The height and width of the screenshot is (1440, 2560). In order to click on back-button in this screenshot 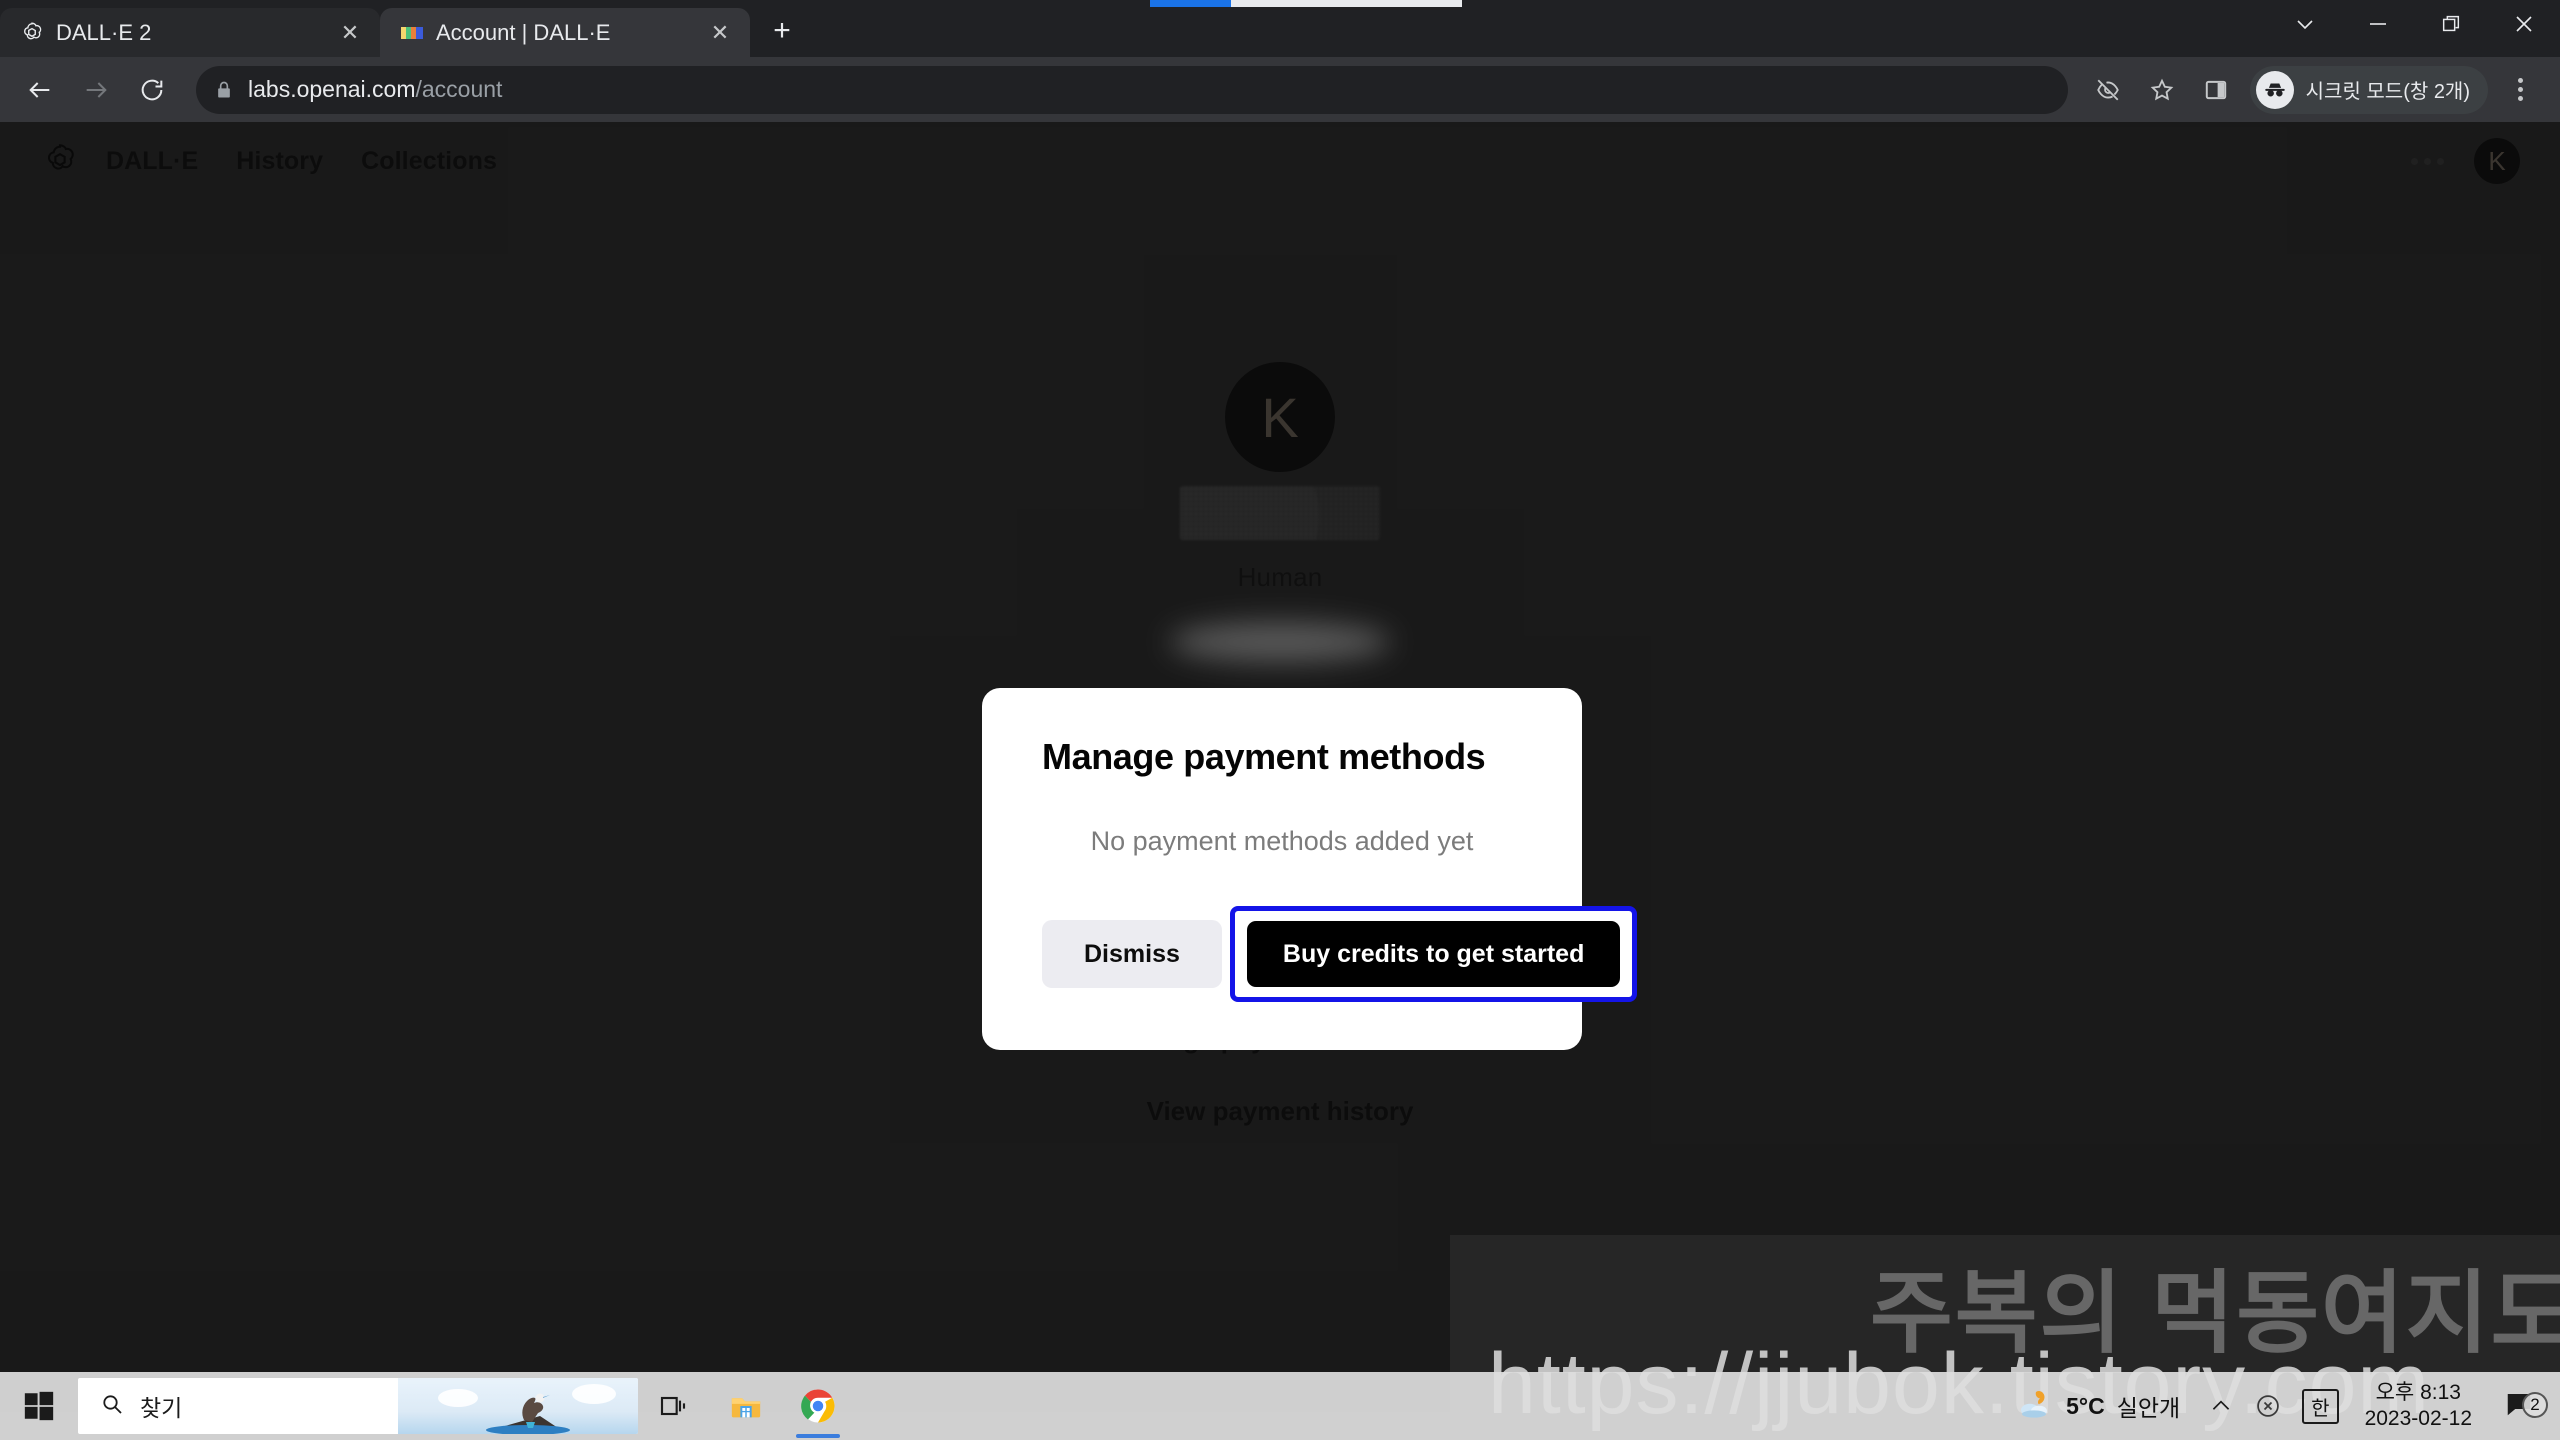, I will do `click(40, 90)`.